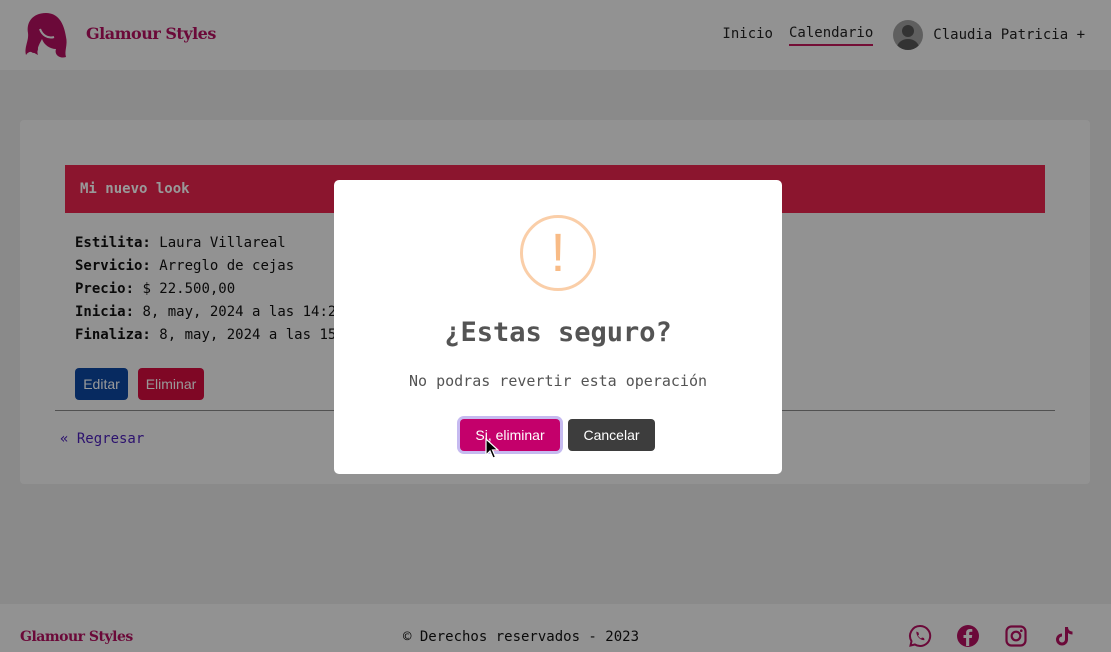 The image size is (1111, 652). Describe the element at coordinates (492, 448) in the screenshot. I see `mouse-cursor-icon` at that location.